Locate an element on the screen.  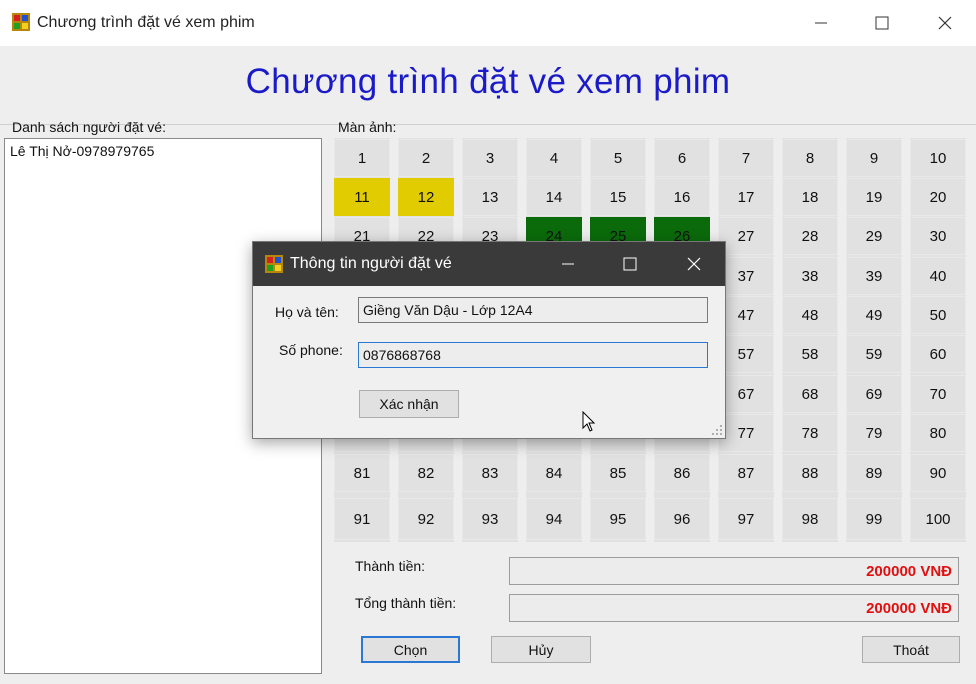
seat-button-11: 11 is located at coordinates (362, 197).